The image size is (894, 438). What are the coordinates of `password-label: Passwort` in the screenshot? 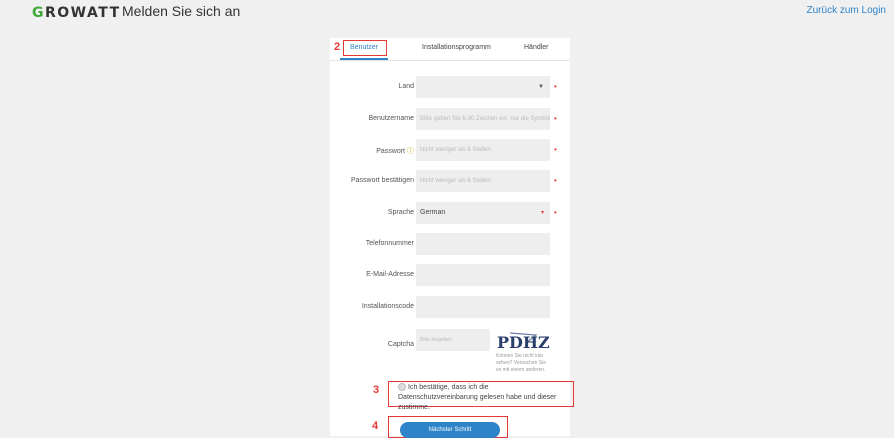 It's located at (390, 151).